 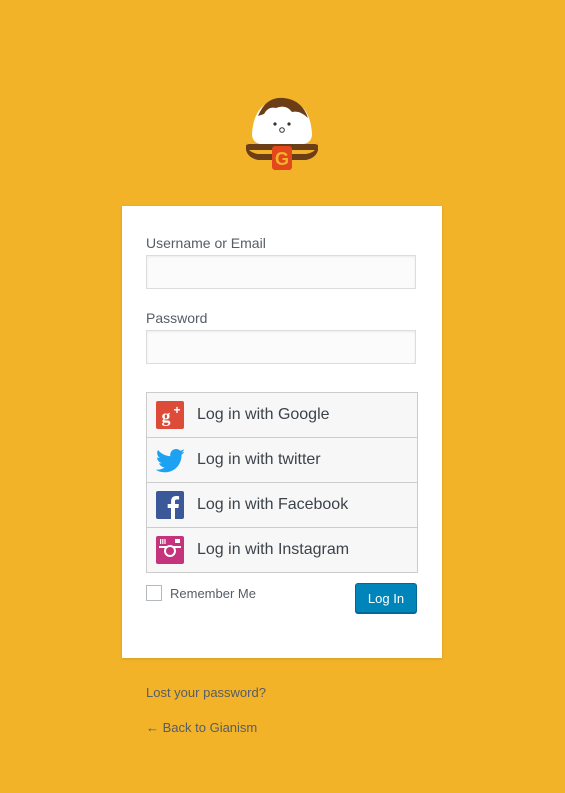 I want to click on username-input, so click(x=281, y=272).